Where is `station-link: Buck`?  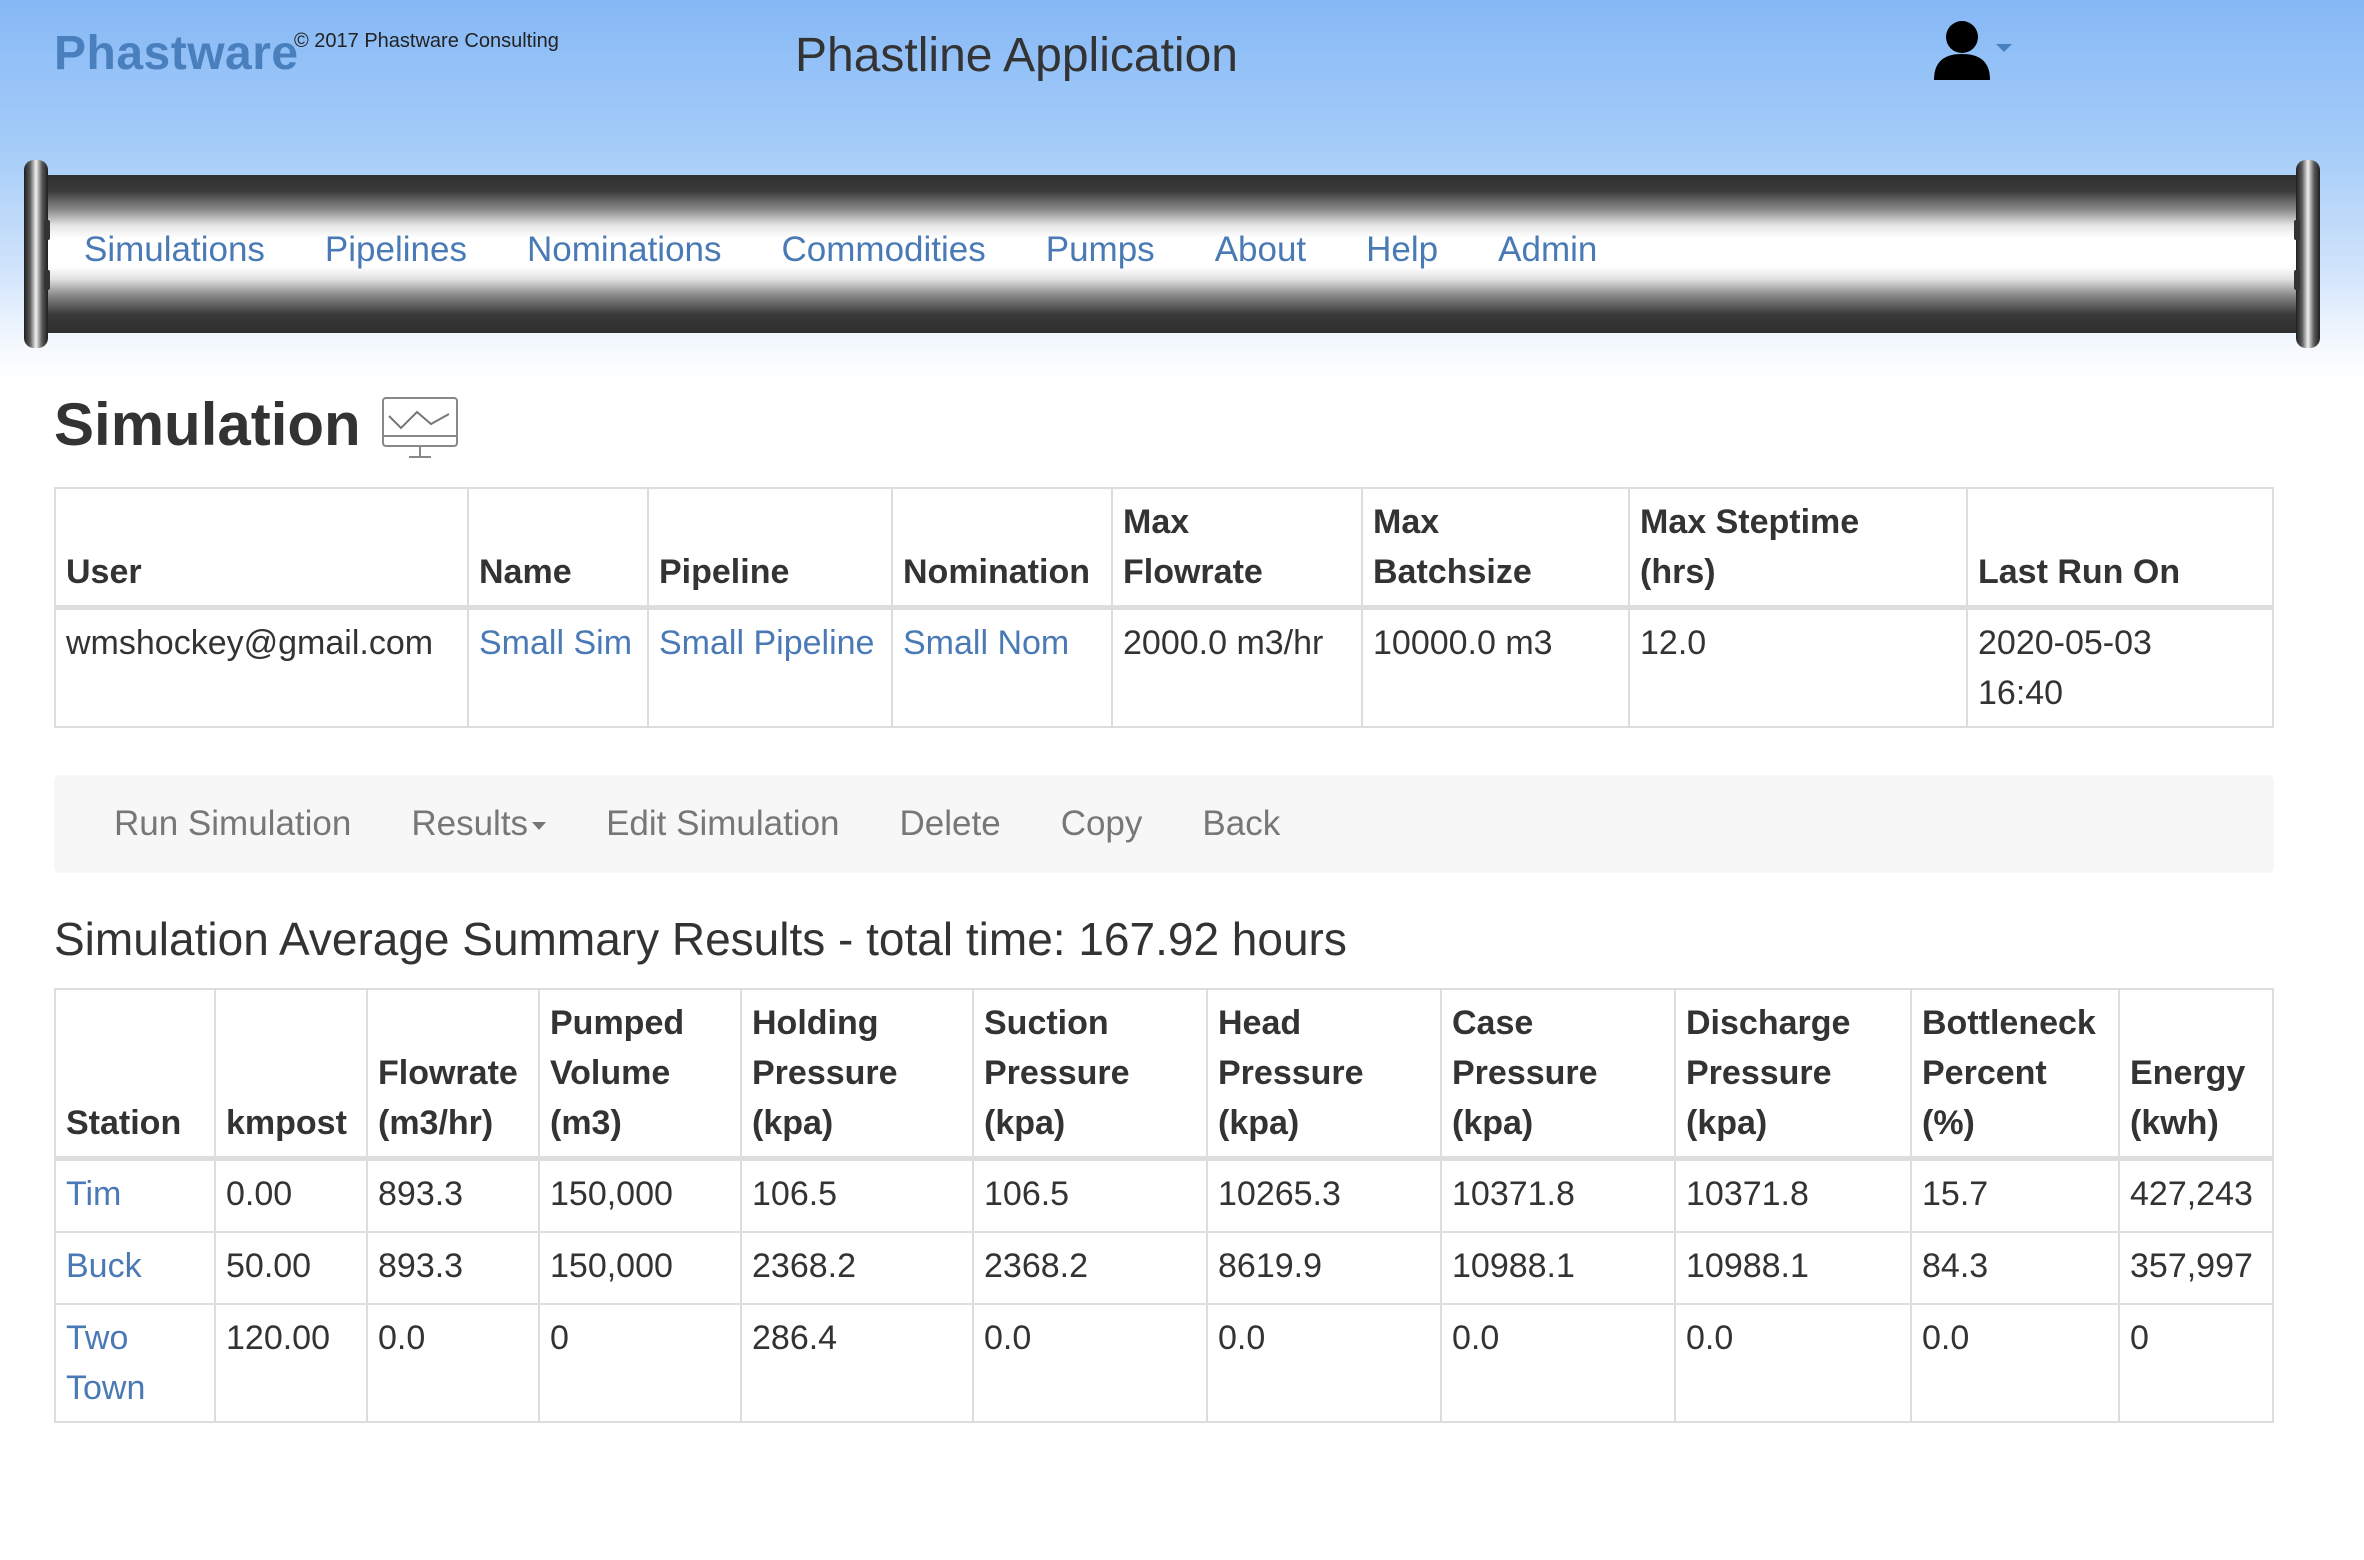 station-link: Buck is located at coordinates (104, 1266).